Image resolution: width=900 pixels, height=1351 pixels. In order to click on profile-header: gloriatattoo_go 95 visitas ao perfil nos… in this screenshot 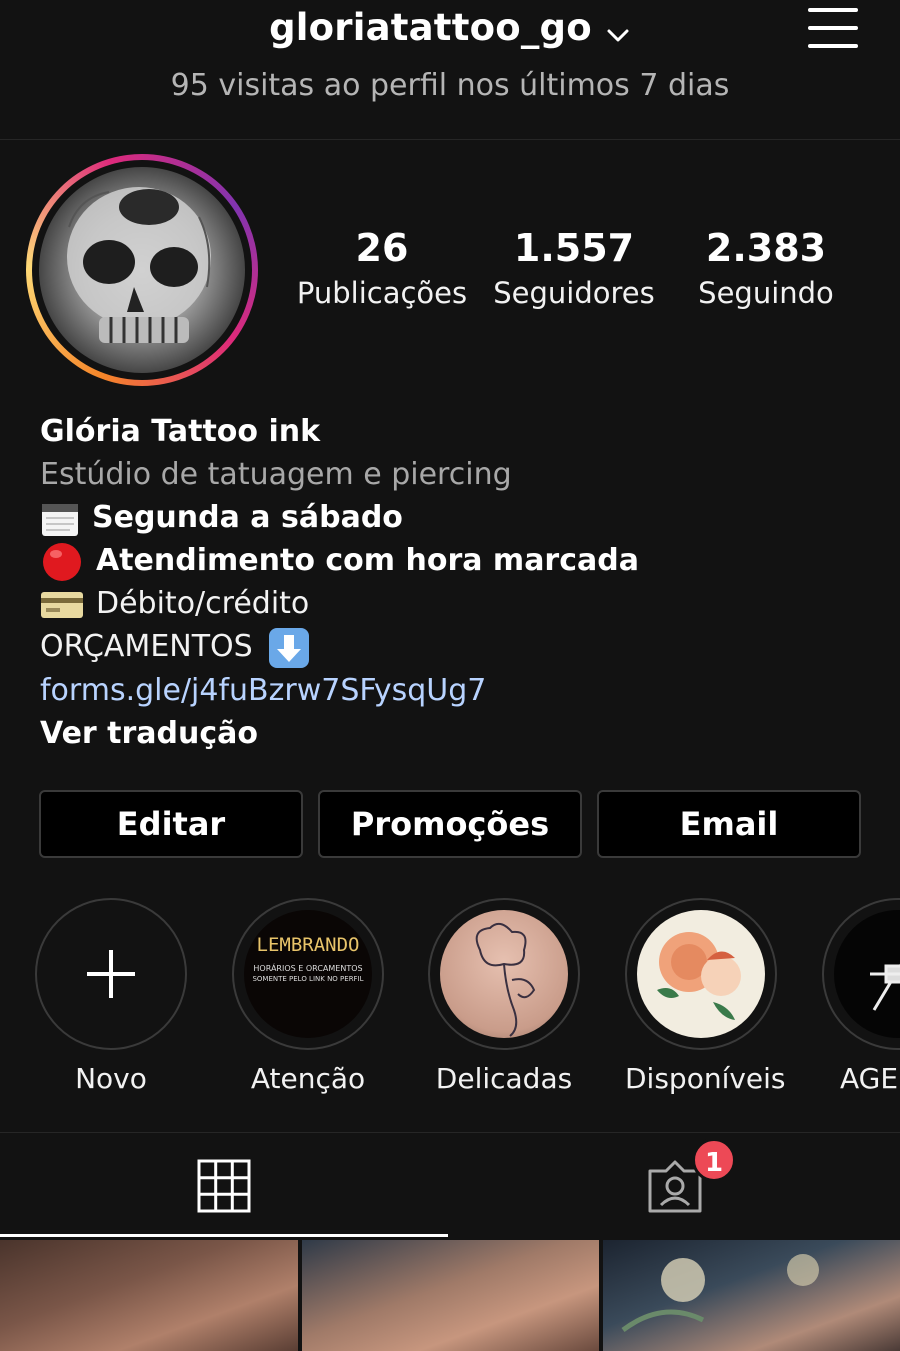, I will do `click(450, 70)`.